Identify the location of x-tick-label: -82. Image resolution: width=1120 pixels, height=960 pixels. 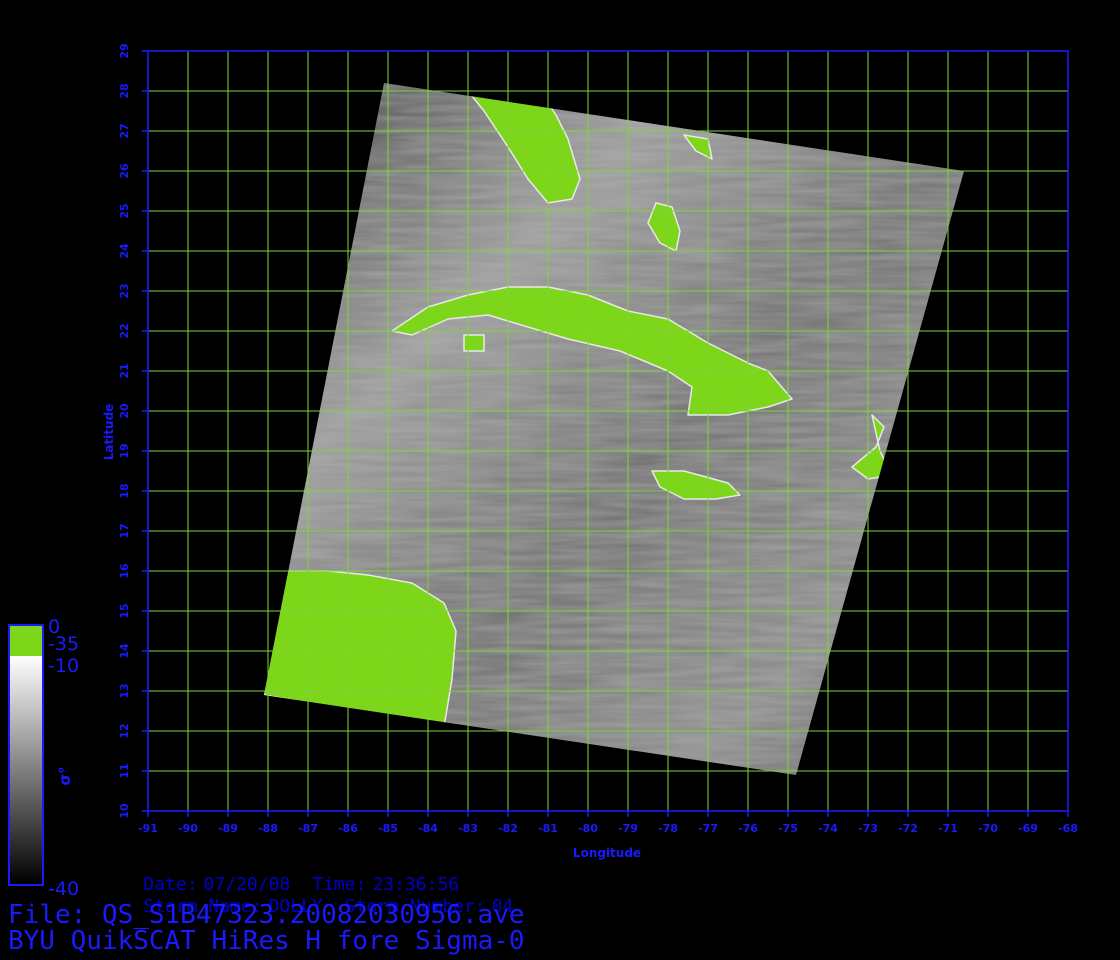
(508, 828).